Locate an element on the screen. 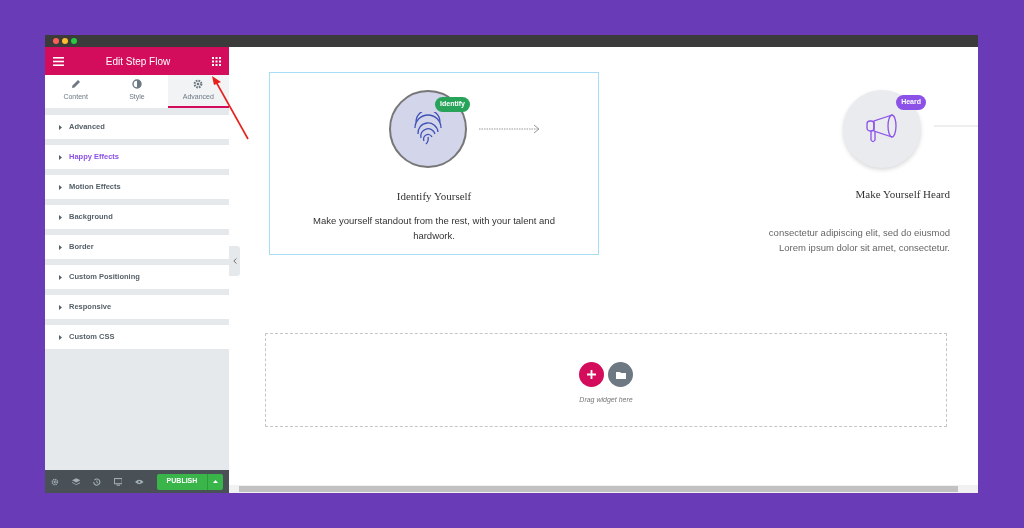 This screenshot has width=1024, height=528. step-title: Make Yourself Heard is located at coordinates (902, 194).